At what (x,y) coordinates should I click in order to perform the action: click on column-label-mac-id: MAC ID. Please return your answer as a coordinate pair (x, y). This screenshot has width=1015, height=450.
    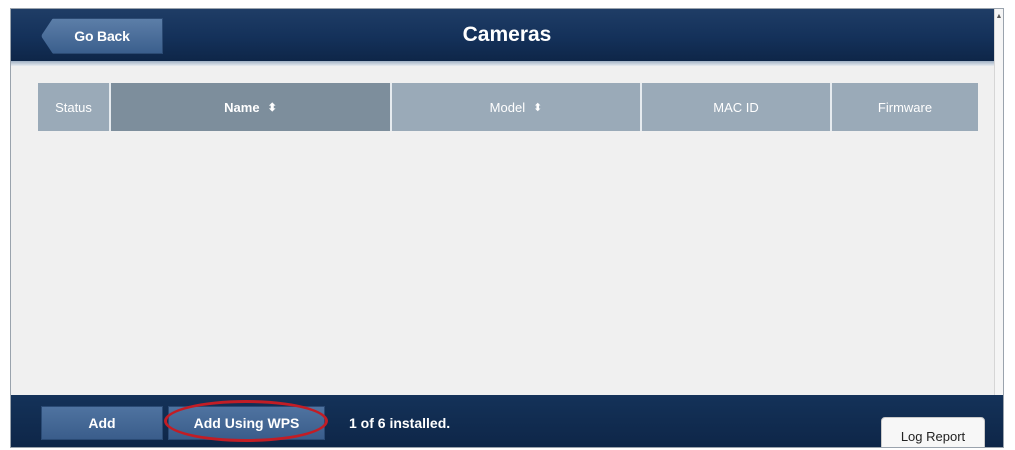
    Looking at the image, I should click on (736, 107).